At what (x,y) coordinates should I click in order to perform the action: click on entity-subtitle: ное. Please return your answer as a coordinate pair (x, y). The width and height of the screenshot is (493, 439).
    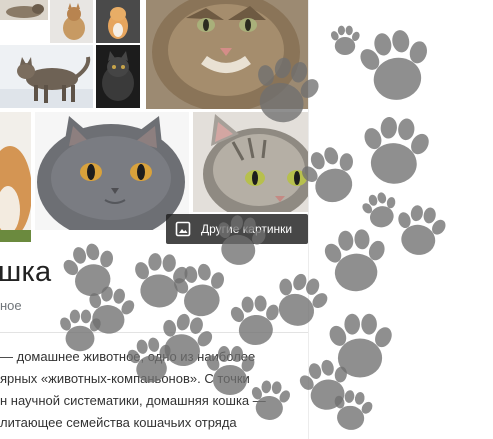
    Looking at the image, I should click on (11, 305).